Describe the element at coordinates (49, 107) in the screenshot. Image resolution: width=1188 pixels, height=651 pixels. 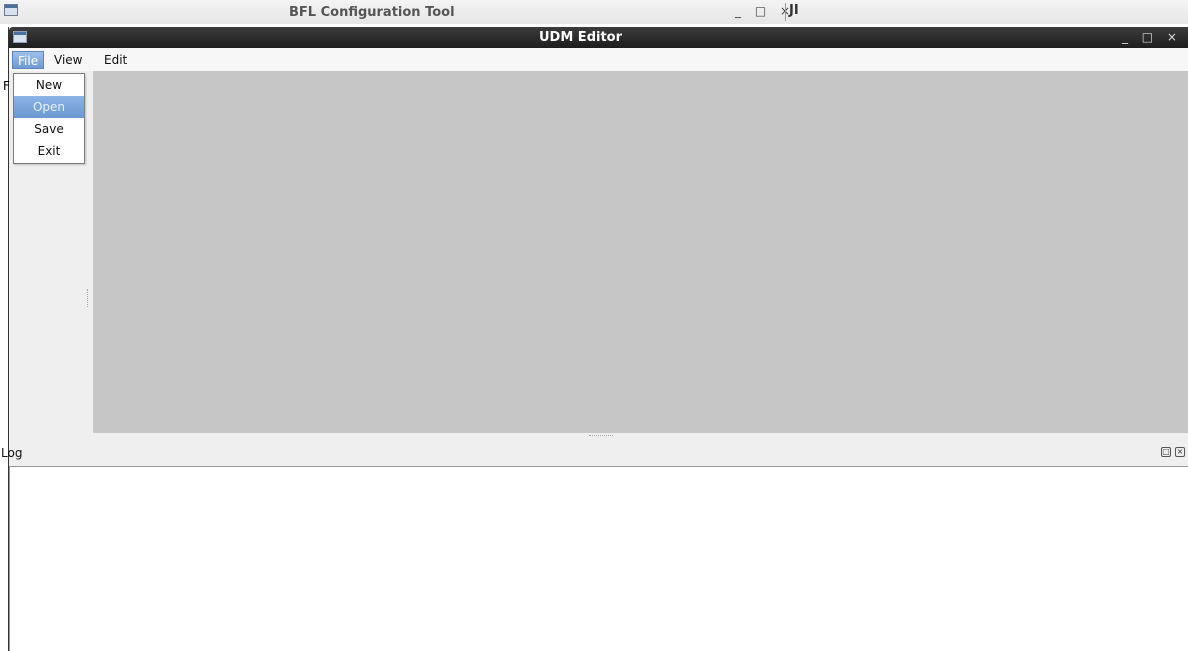
I see `file-menu-open: Open` at that location.